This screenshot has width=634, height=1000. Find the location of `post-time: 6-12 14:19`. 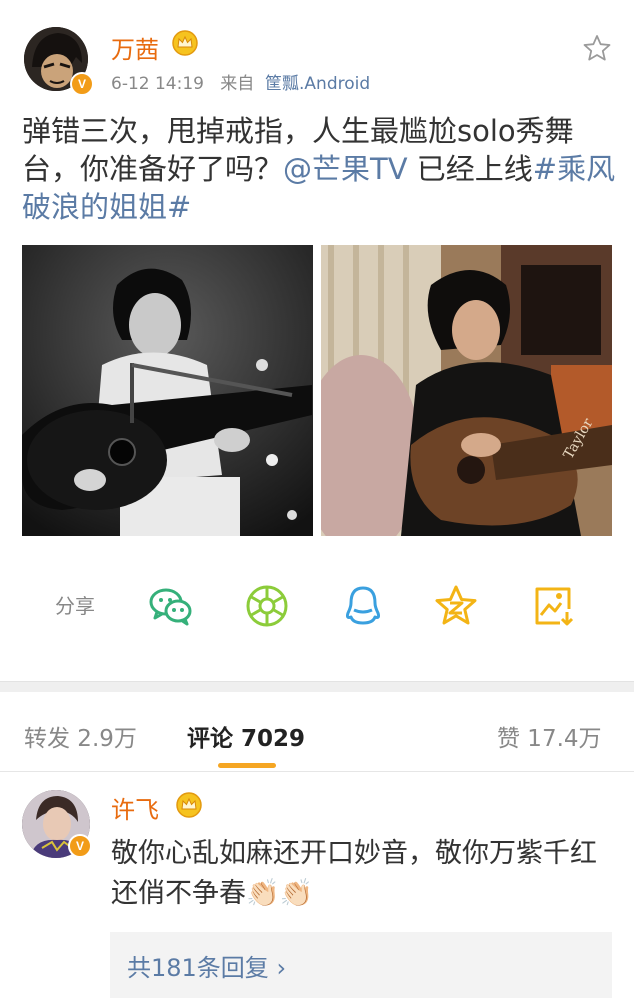

post-time: 6-12 14:19 is located at coordinates (157, 84).